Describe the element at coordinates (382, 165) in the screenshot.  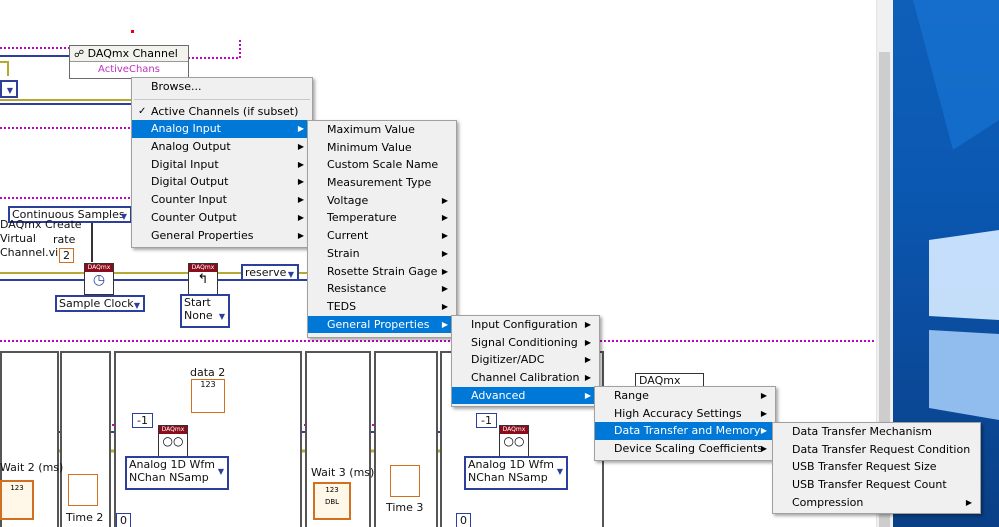
I see `menu-item-custom-scale-name: Custom Scale Name` at that location.